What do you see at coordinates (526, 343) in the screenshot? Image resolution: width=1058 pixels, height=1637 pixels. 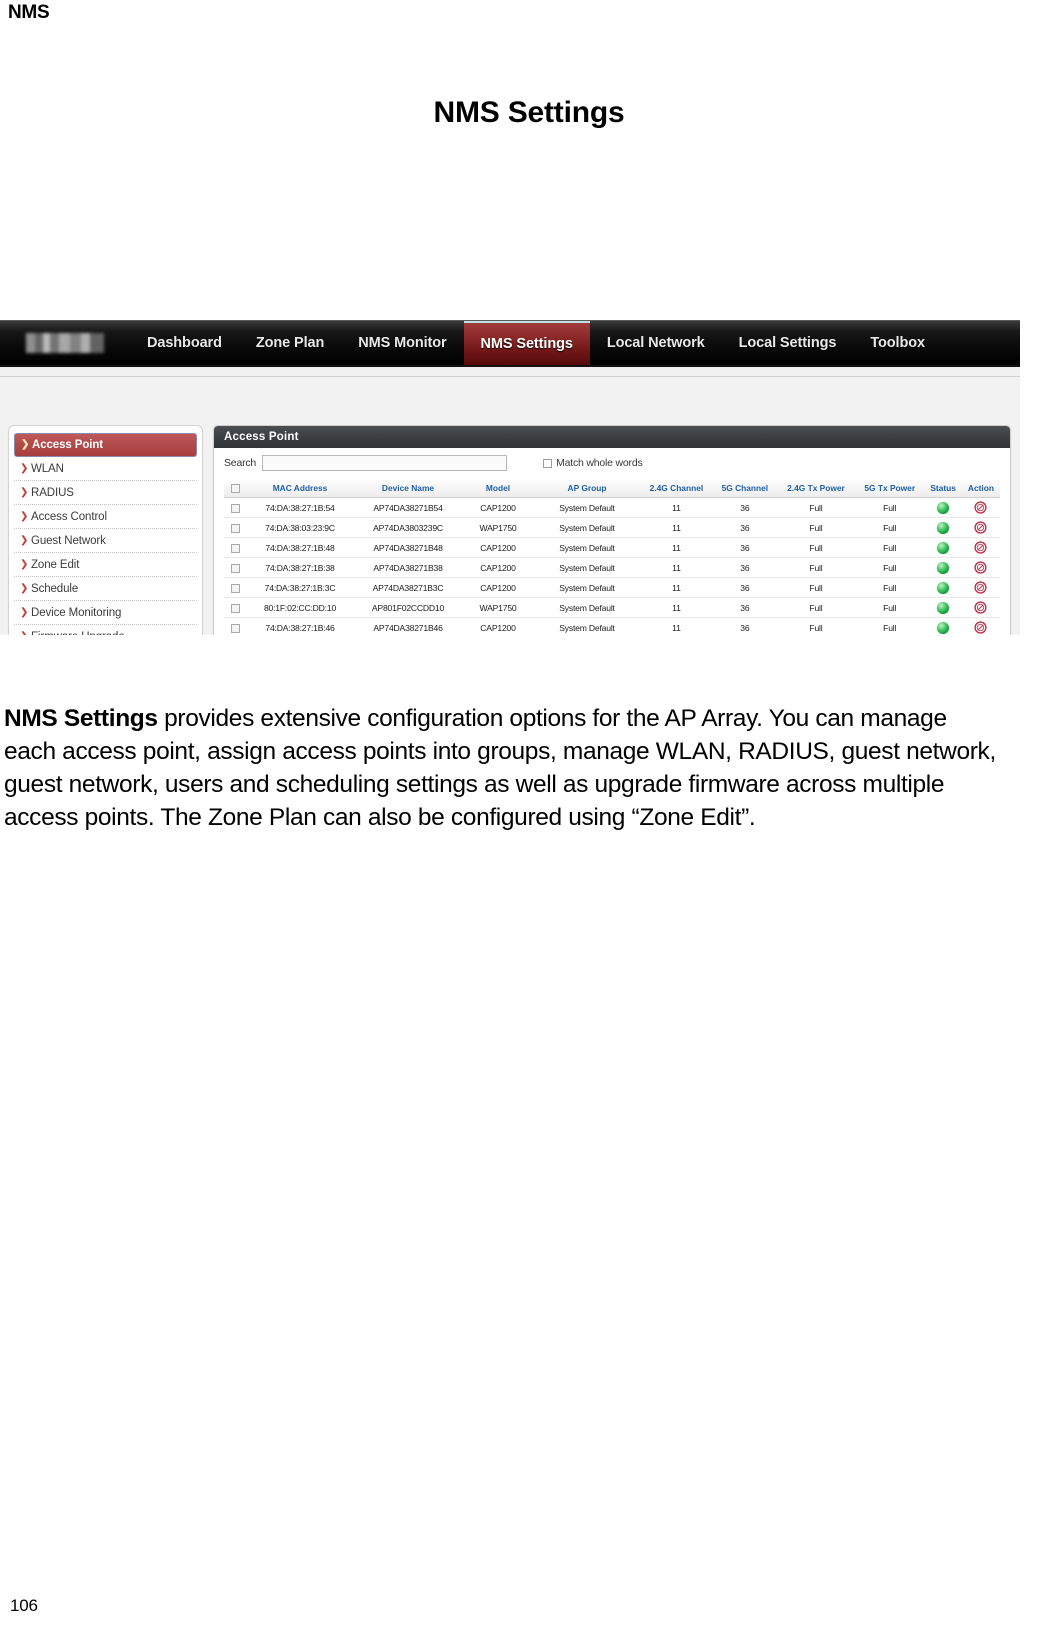 I see `nav-item-nms-settings: NMS Settings` at bounding box center [526, 343].